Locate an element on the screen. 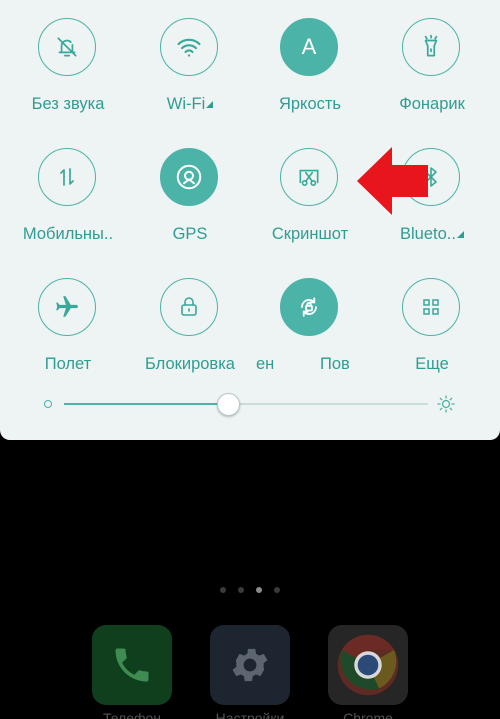 This screenshot has width=500, height=719. brightness-slider is located at coordinates (252, 404).